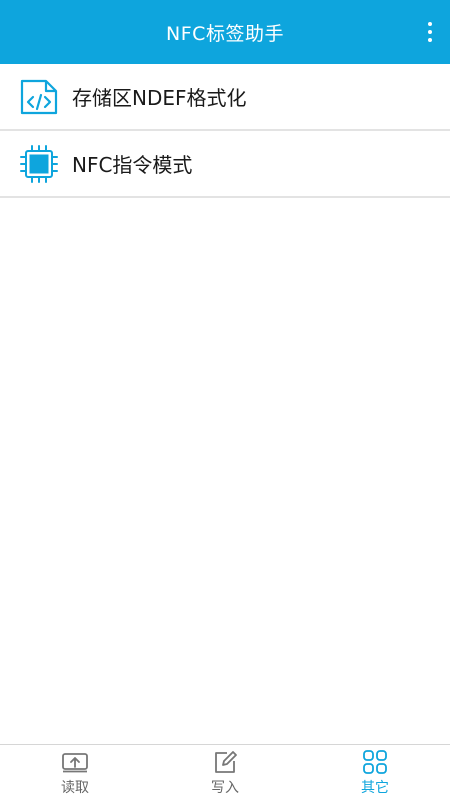  I want to click on code-file-icon, so click(39, 97).